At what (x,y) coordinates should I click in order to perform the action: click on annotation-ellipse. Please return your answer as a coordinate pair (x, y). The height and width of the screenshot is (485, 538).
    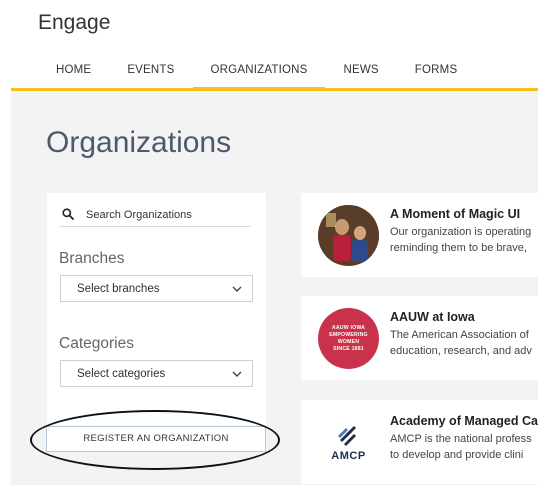
    Looking at the image, I should click on (155, 440).